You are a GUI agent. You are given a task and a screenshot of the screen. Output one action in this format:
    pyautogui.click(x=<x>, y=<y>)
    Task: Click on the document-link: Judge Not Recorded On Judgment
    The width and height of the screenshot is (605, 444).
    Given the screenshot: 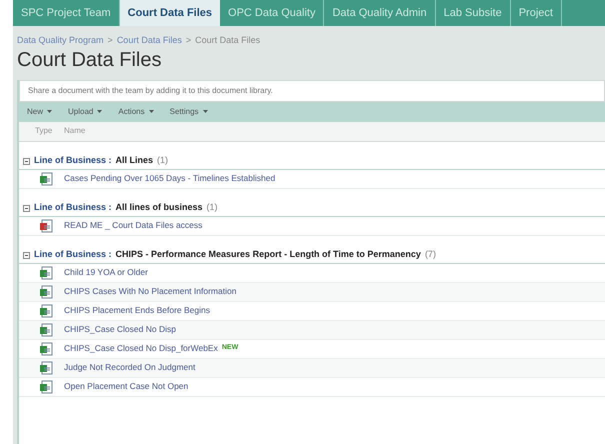 What is the action you would take?
    pyautogui.click(x=130, y=367)
    